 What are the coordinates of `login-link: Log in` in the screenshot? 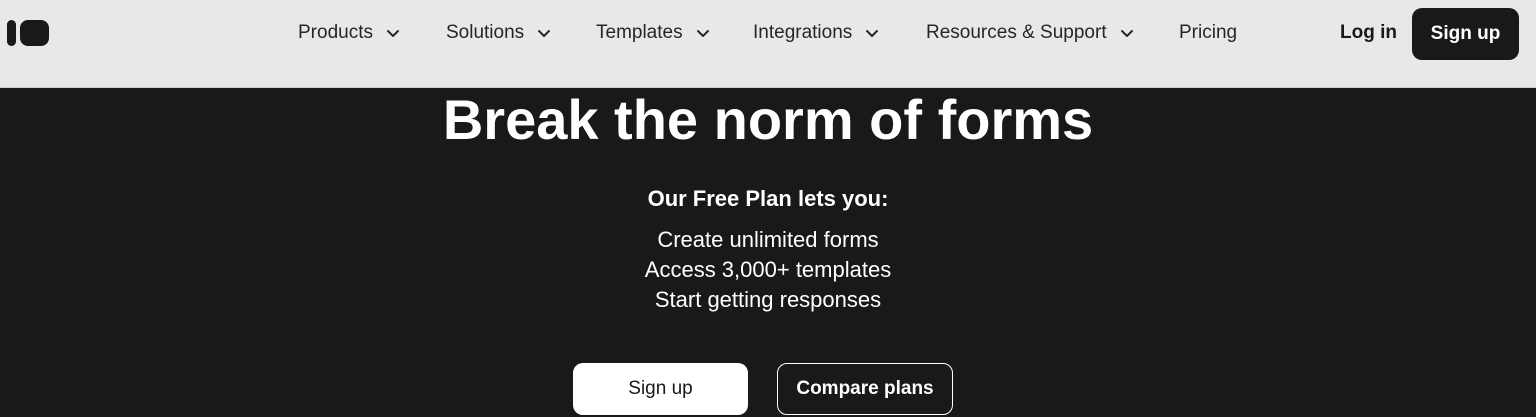 It's located at (1368, 33).